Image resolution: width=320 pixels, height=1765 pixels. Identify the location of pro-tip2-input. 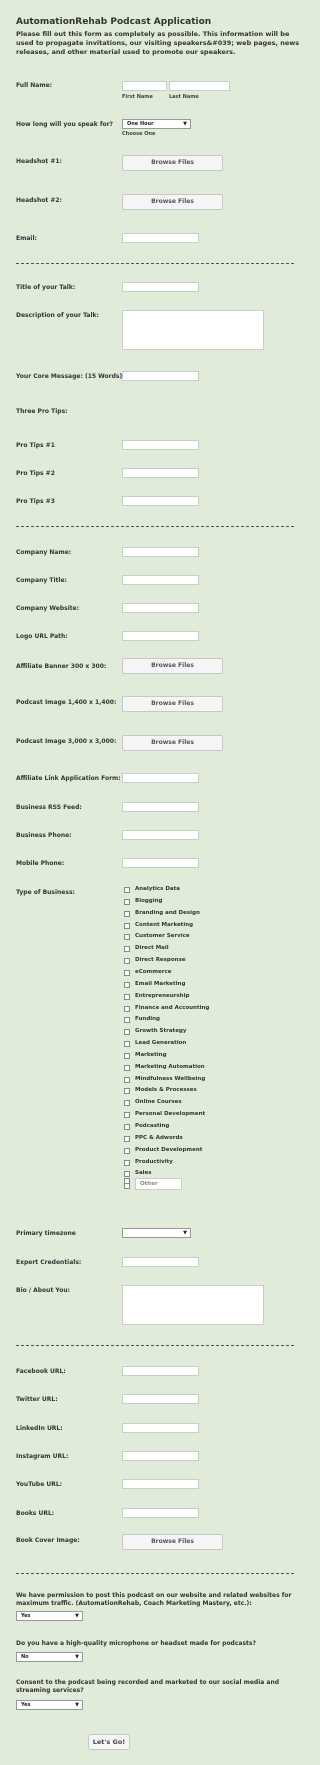
(160, 473).